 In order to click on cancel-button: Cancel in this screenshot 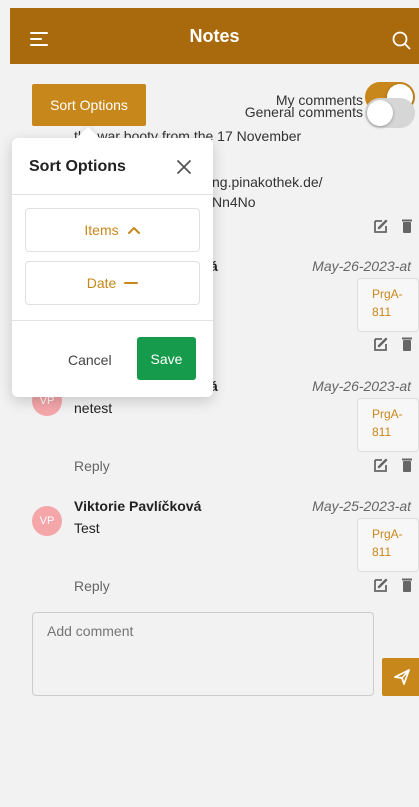, I will do `click(90, 360)`.